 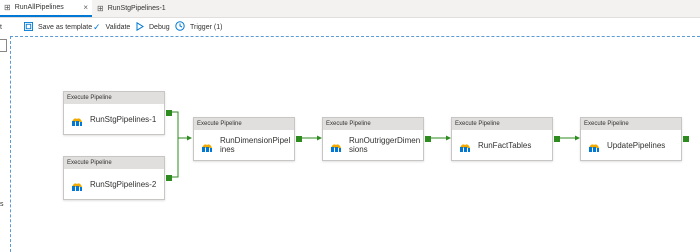 What do you see at coordinates (123, 184) in the screenshot?
I see `activity-name: RunStgPipelines-2` at bounding box center [123, 184].